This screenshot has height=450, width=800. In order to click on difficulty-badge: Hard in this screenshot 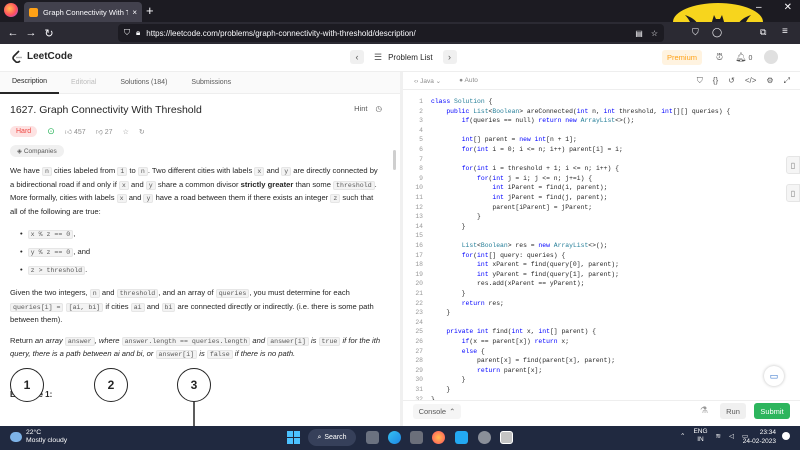, I will do `click(24, 131)`.